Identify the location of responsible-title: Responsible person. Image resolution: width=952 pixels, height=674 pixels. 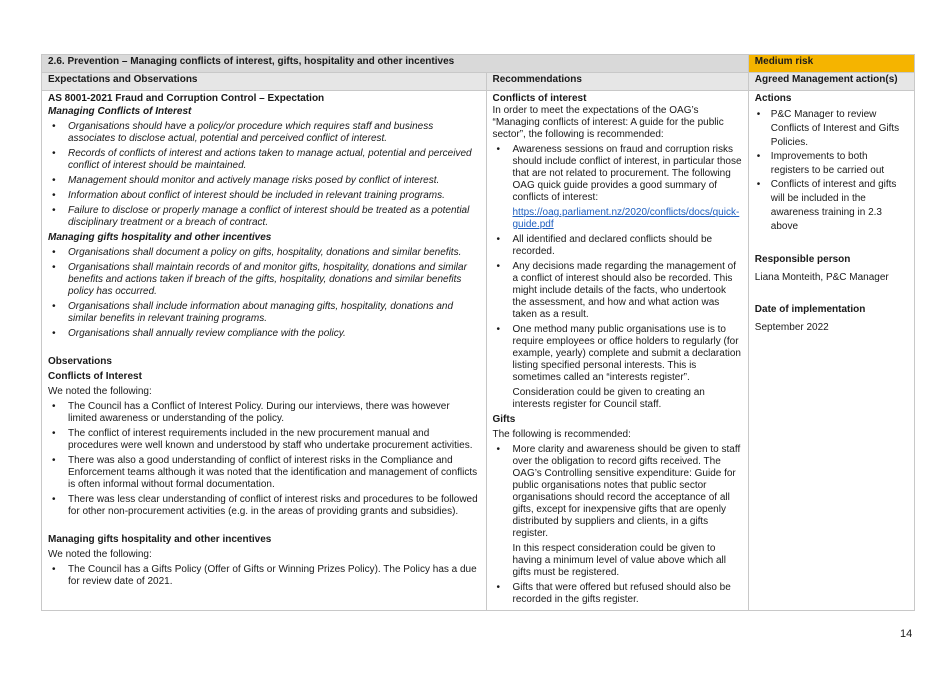
(802, 259).